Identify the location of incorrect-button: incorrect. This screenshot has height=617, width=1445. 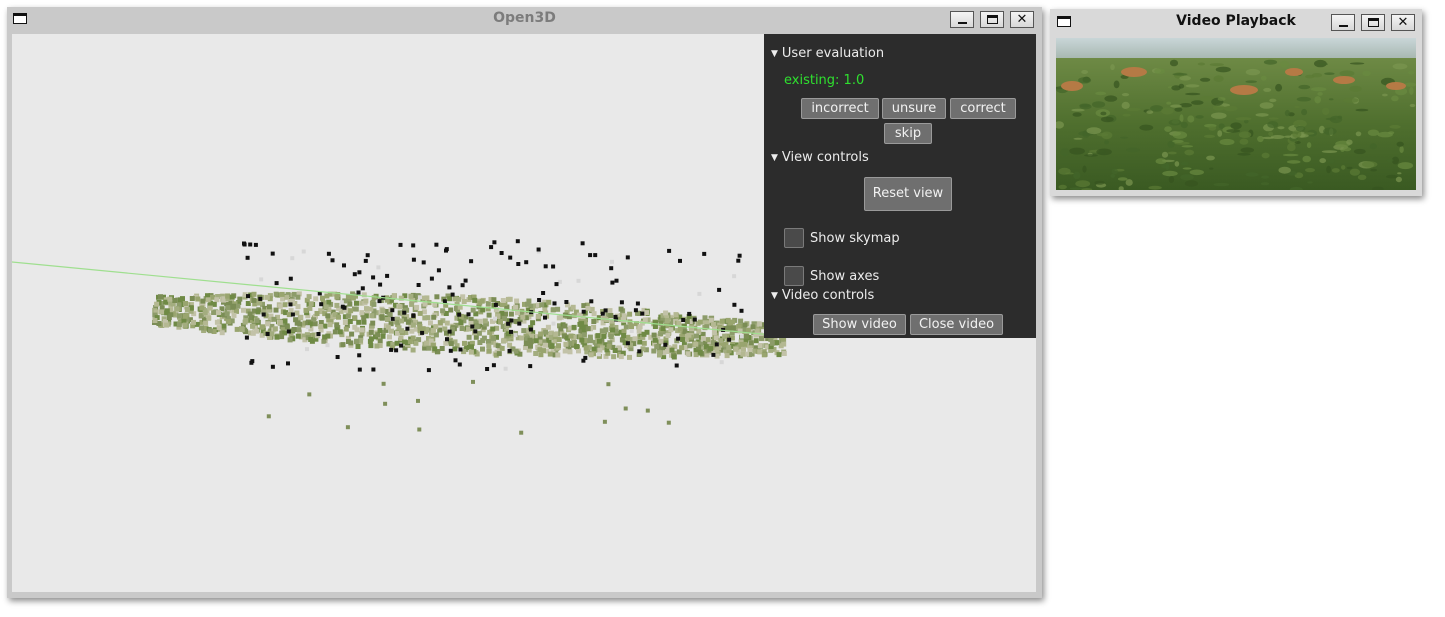
(840, 108).